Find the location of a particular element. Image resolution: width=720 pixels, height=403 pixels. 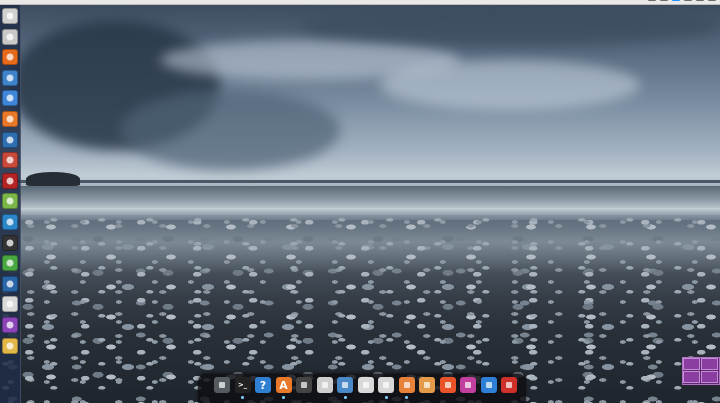

settings-icon is located at coordinates (10, 201).